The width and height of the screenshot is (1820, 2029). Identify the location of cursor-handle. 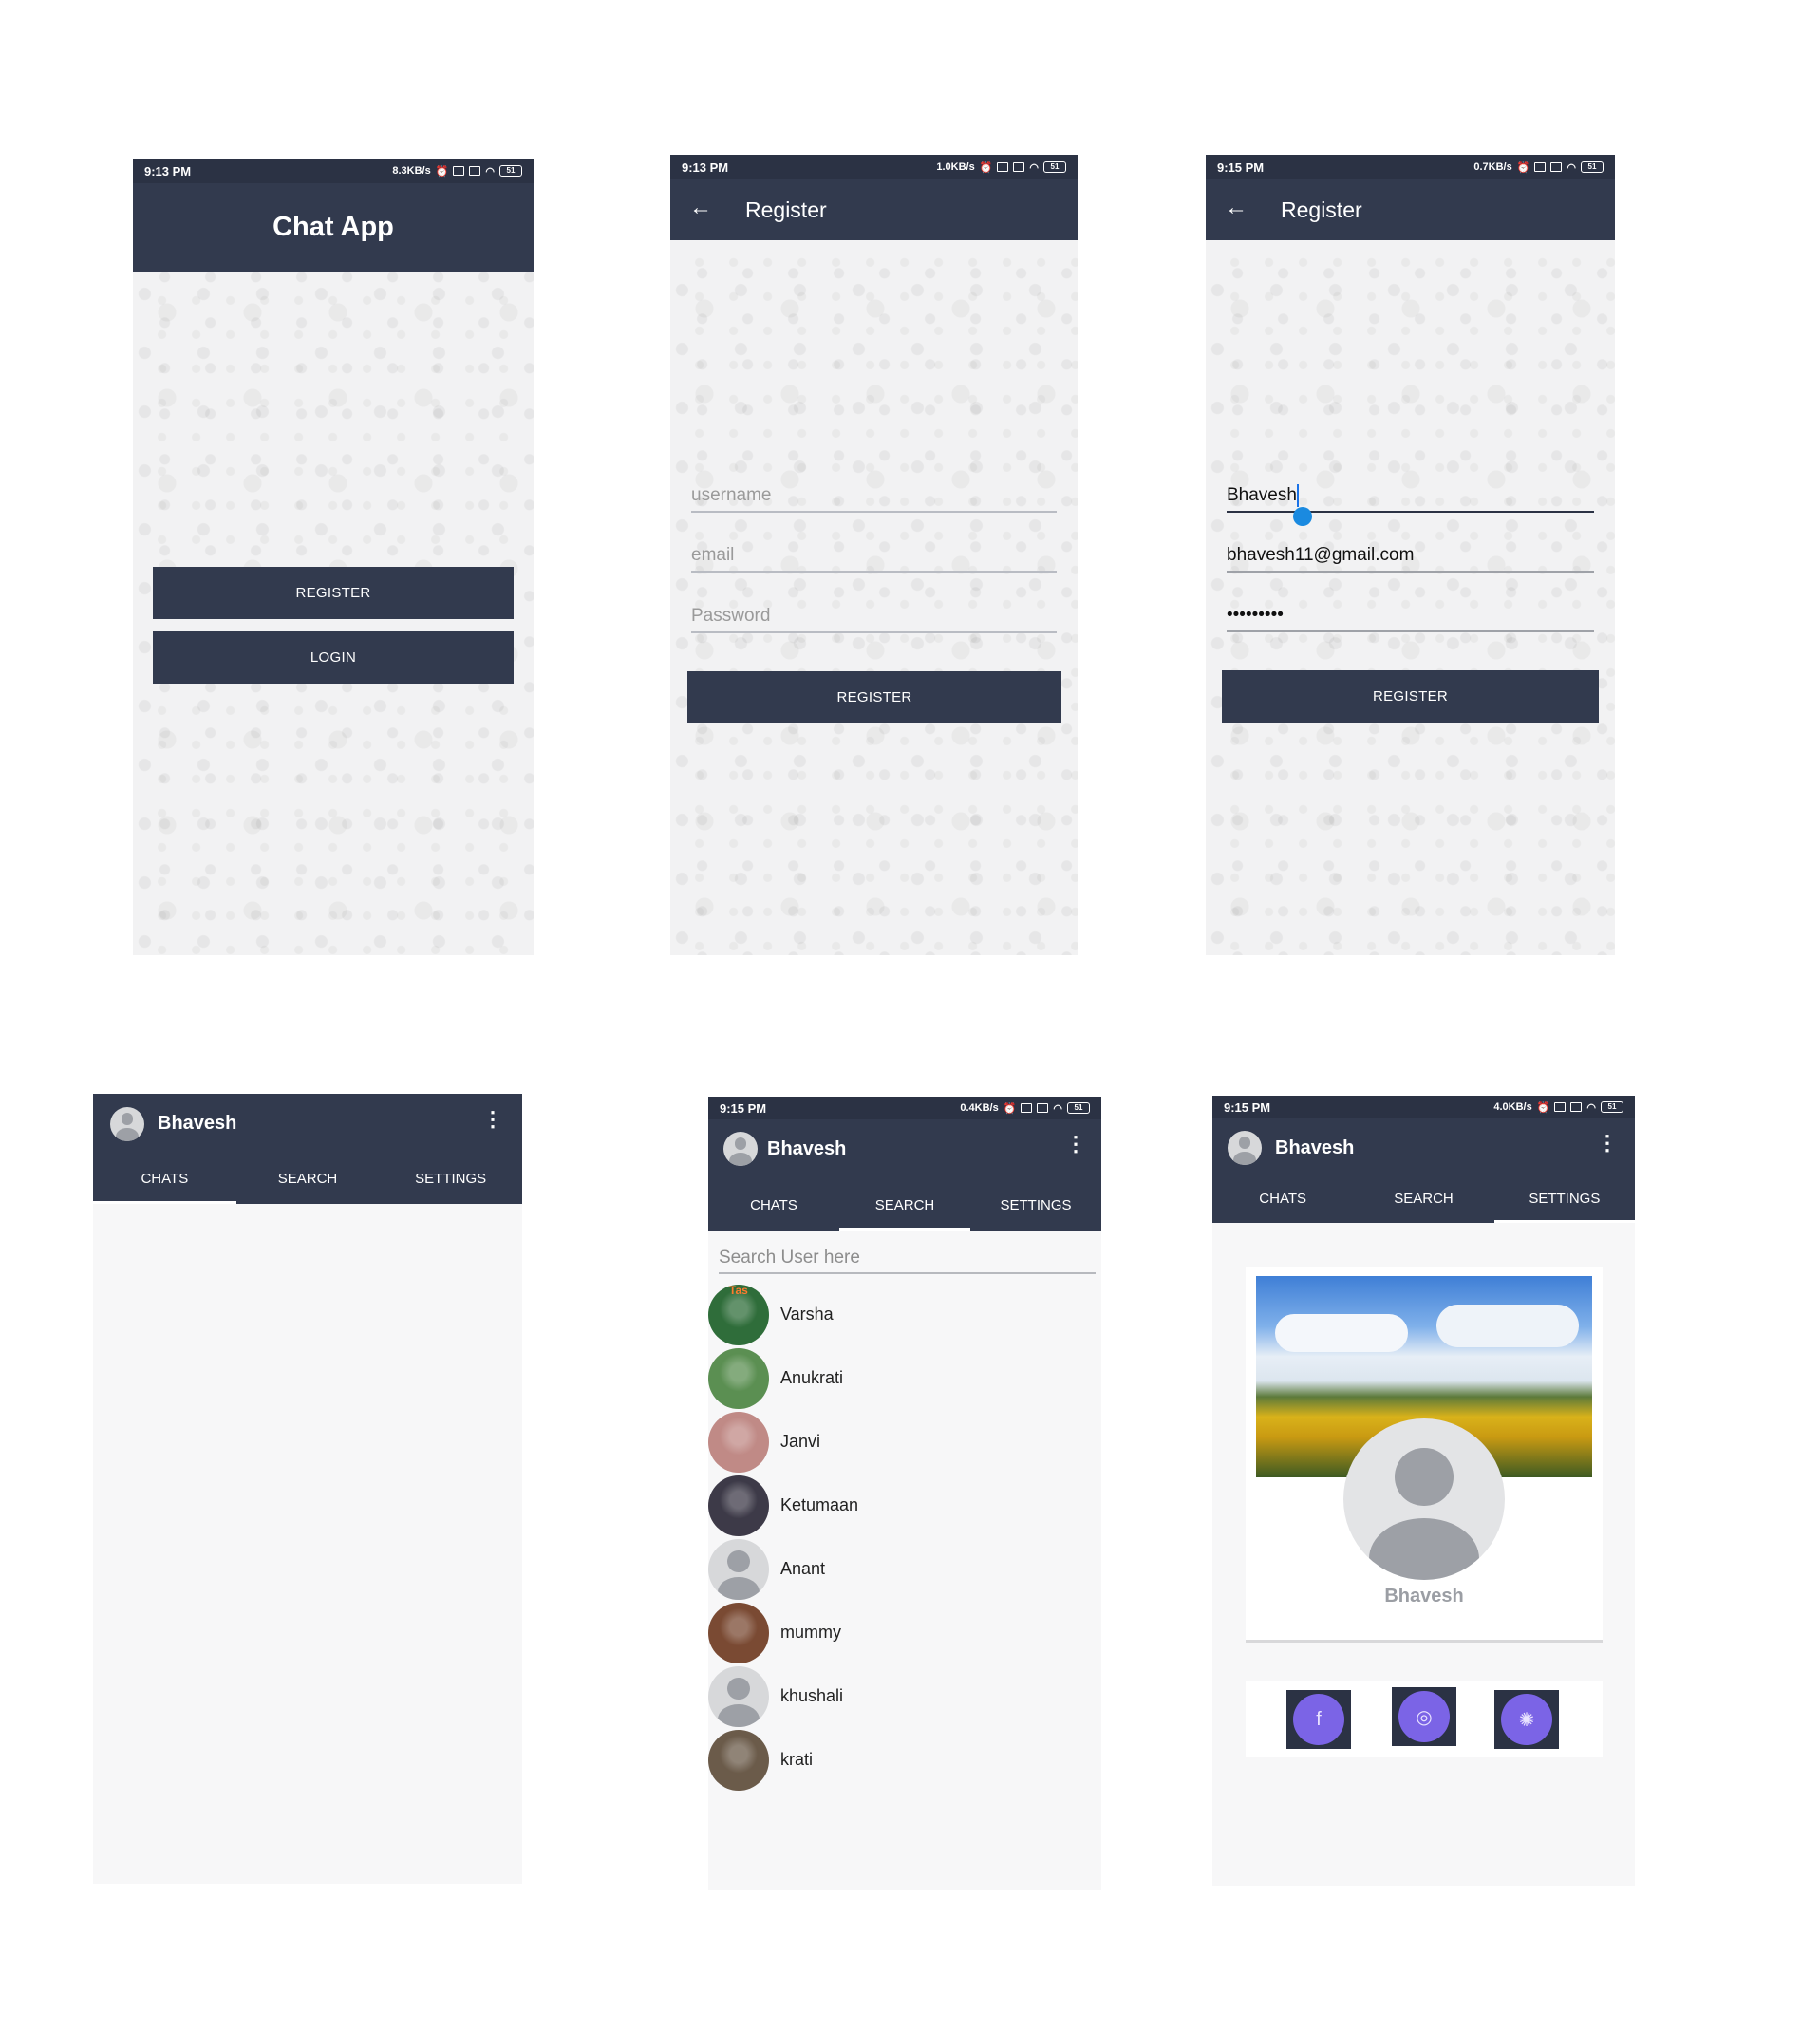
(1302, 516).